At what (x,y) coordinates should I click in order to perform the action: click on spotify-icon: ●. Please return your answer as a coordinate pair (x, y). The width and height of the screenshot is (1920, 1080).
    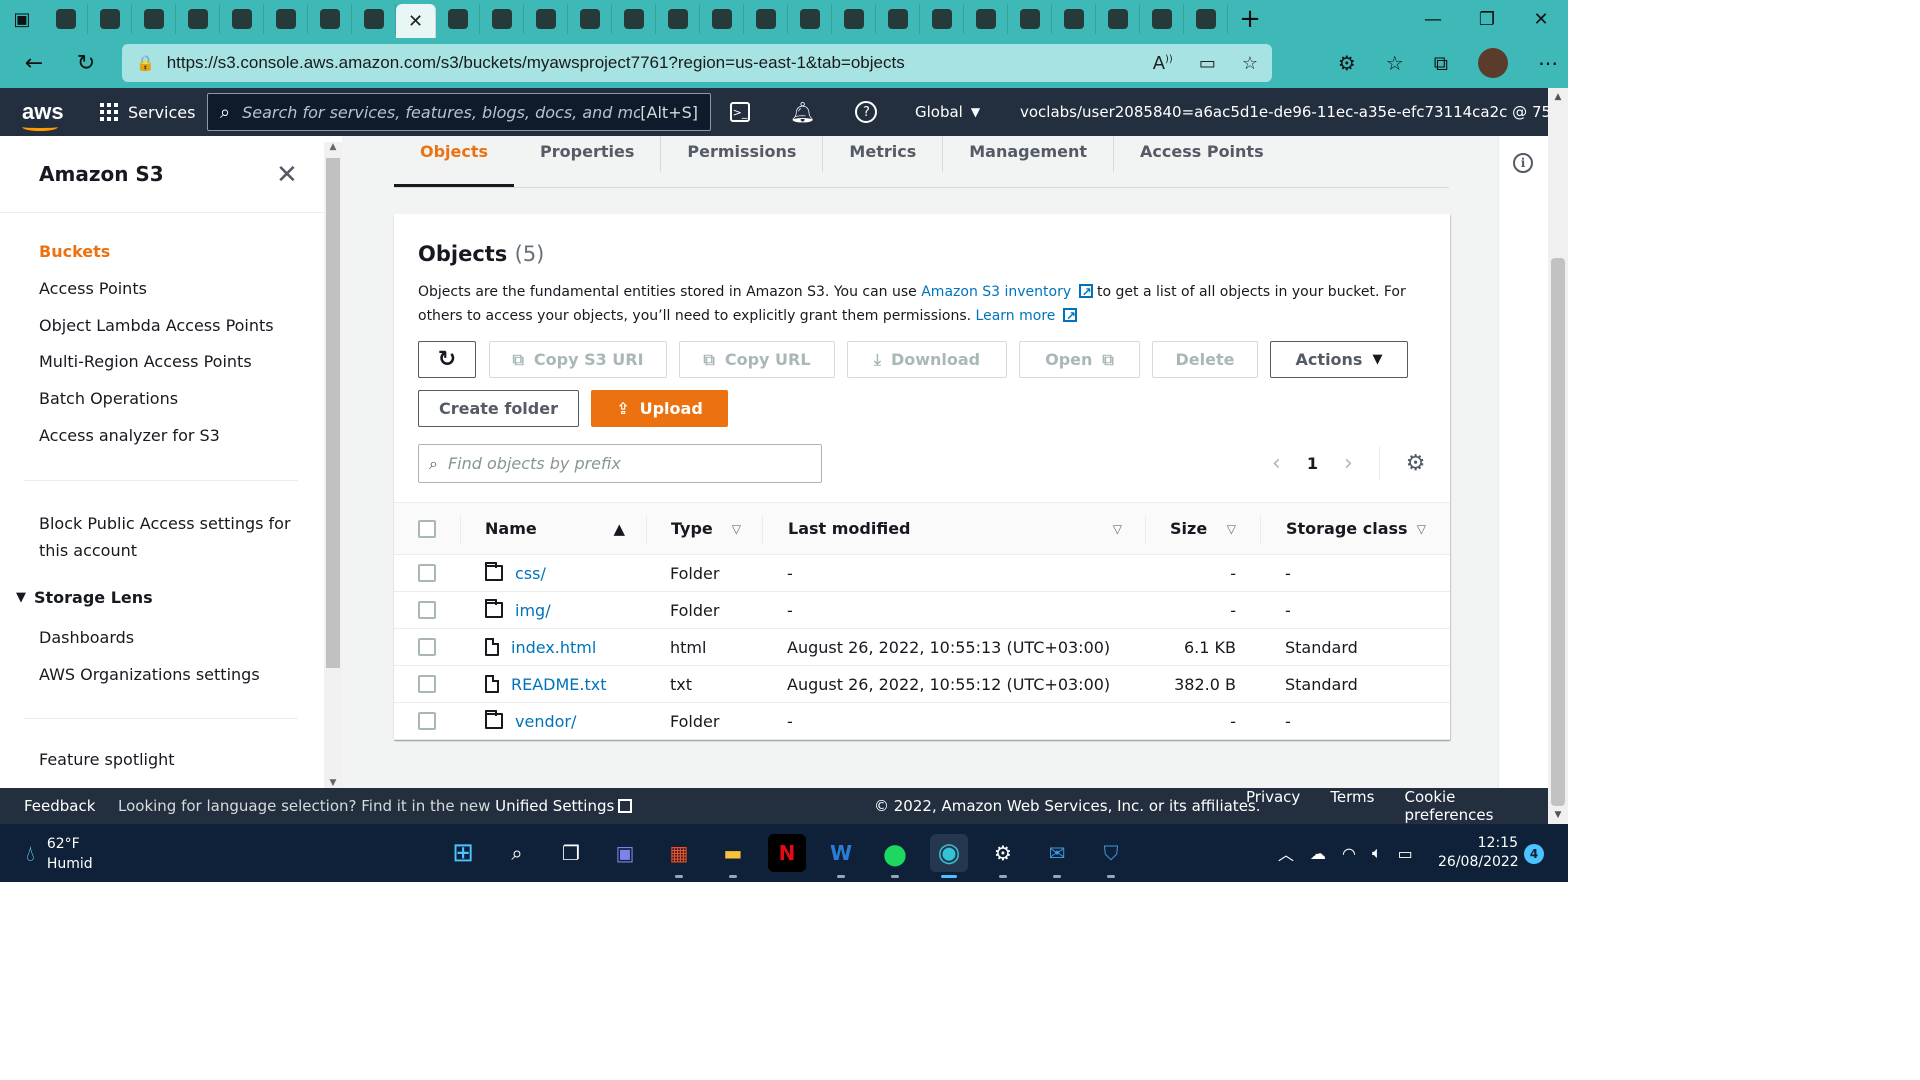
    Looking at the image, I should click on (895, 856).